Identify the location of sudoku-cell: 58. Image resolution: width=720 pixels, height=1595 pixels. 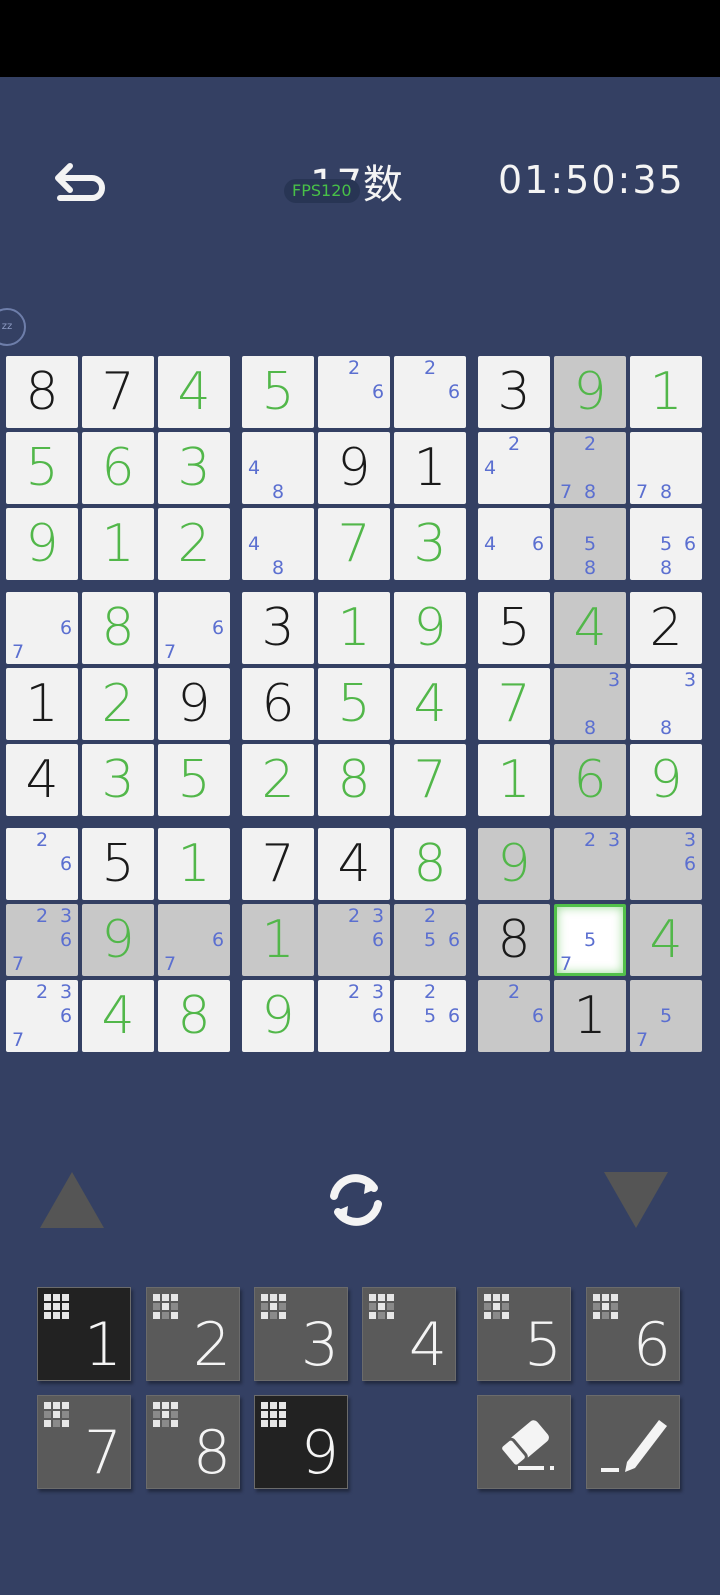
(590, 544).